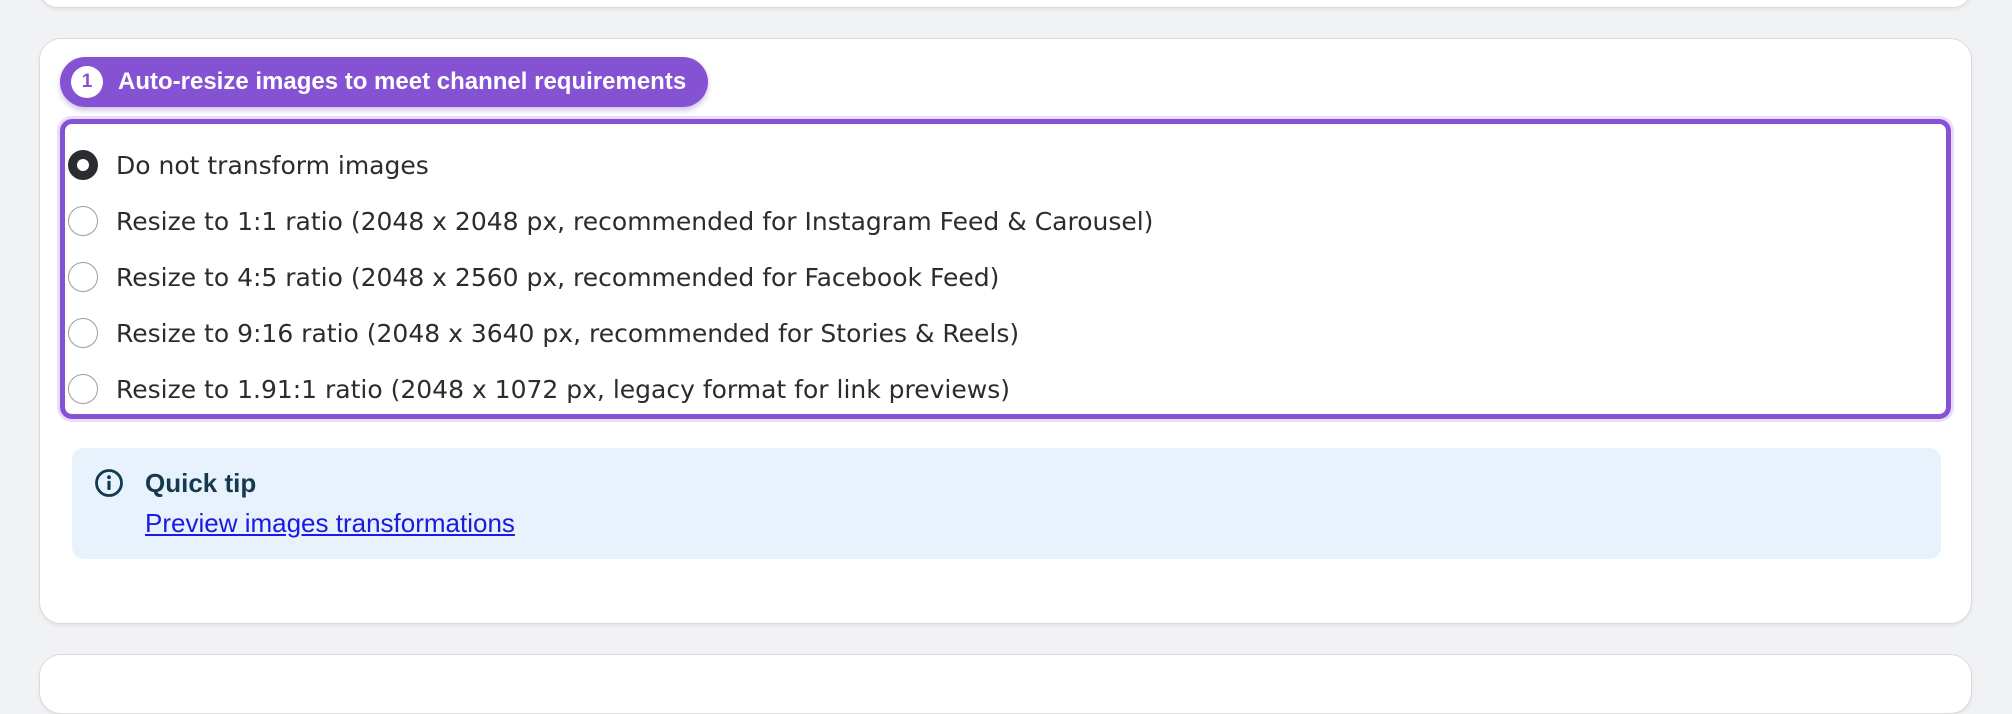  I want to click on next-section-card, so click(1005, 684).